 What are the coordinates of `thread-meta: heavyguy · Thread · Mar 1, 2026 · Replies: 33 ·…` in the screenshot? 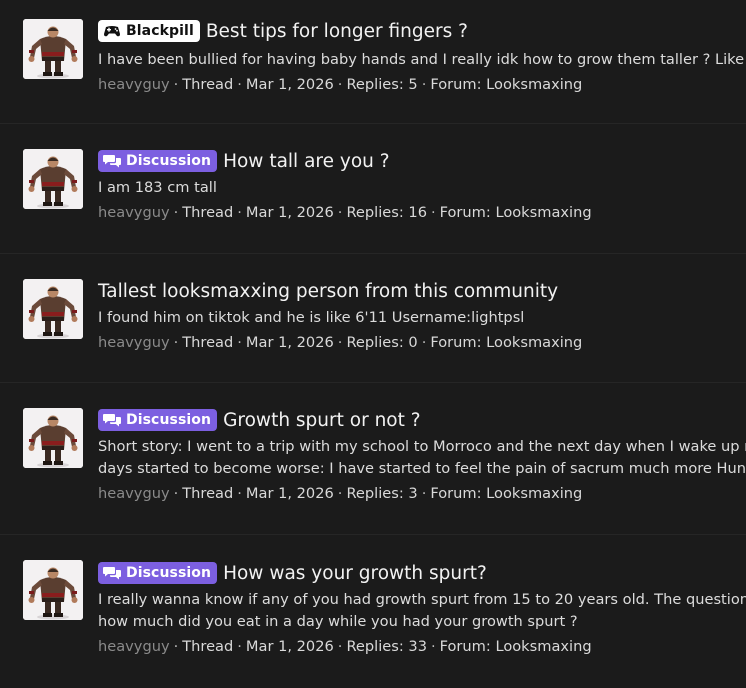 It's located at (422, 647).